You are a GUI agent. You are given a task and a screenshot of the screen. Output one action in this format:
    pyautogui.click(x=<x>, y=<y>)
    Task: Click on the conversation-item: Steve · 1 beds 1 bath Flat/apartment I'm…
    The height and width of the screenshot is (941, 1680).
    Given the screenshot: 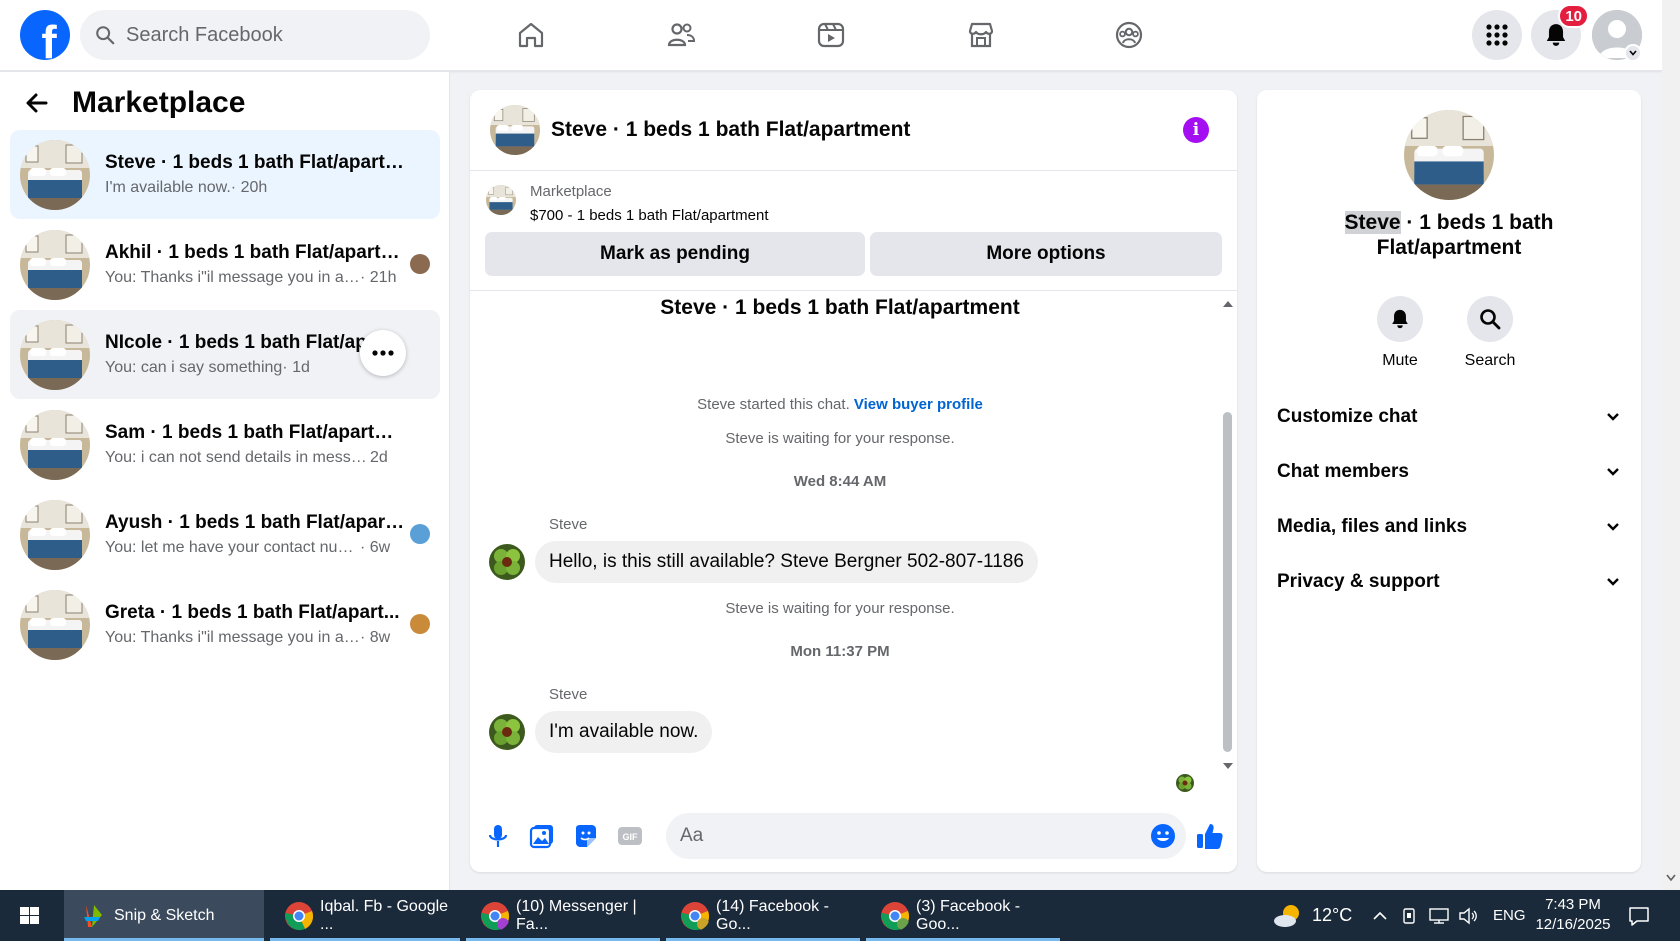 What is the action you would take?
    pyautogui.click(x=225, y=174)
    